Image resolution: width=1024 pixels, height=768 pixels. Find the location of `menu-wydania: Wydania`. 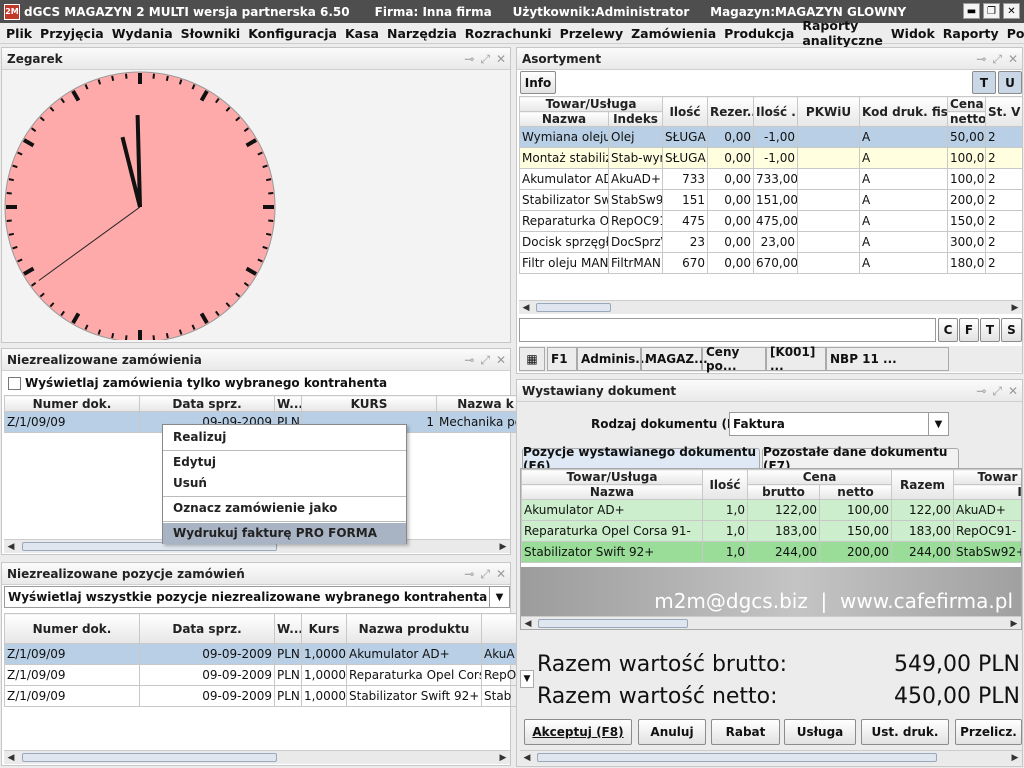

menu-wydania: Wydania is located at coordinates (142, 33).